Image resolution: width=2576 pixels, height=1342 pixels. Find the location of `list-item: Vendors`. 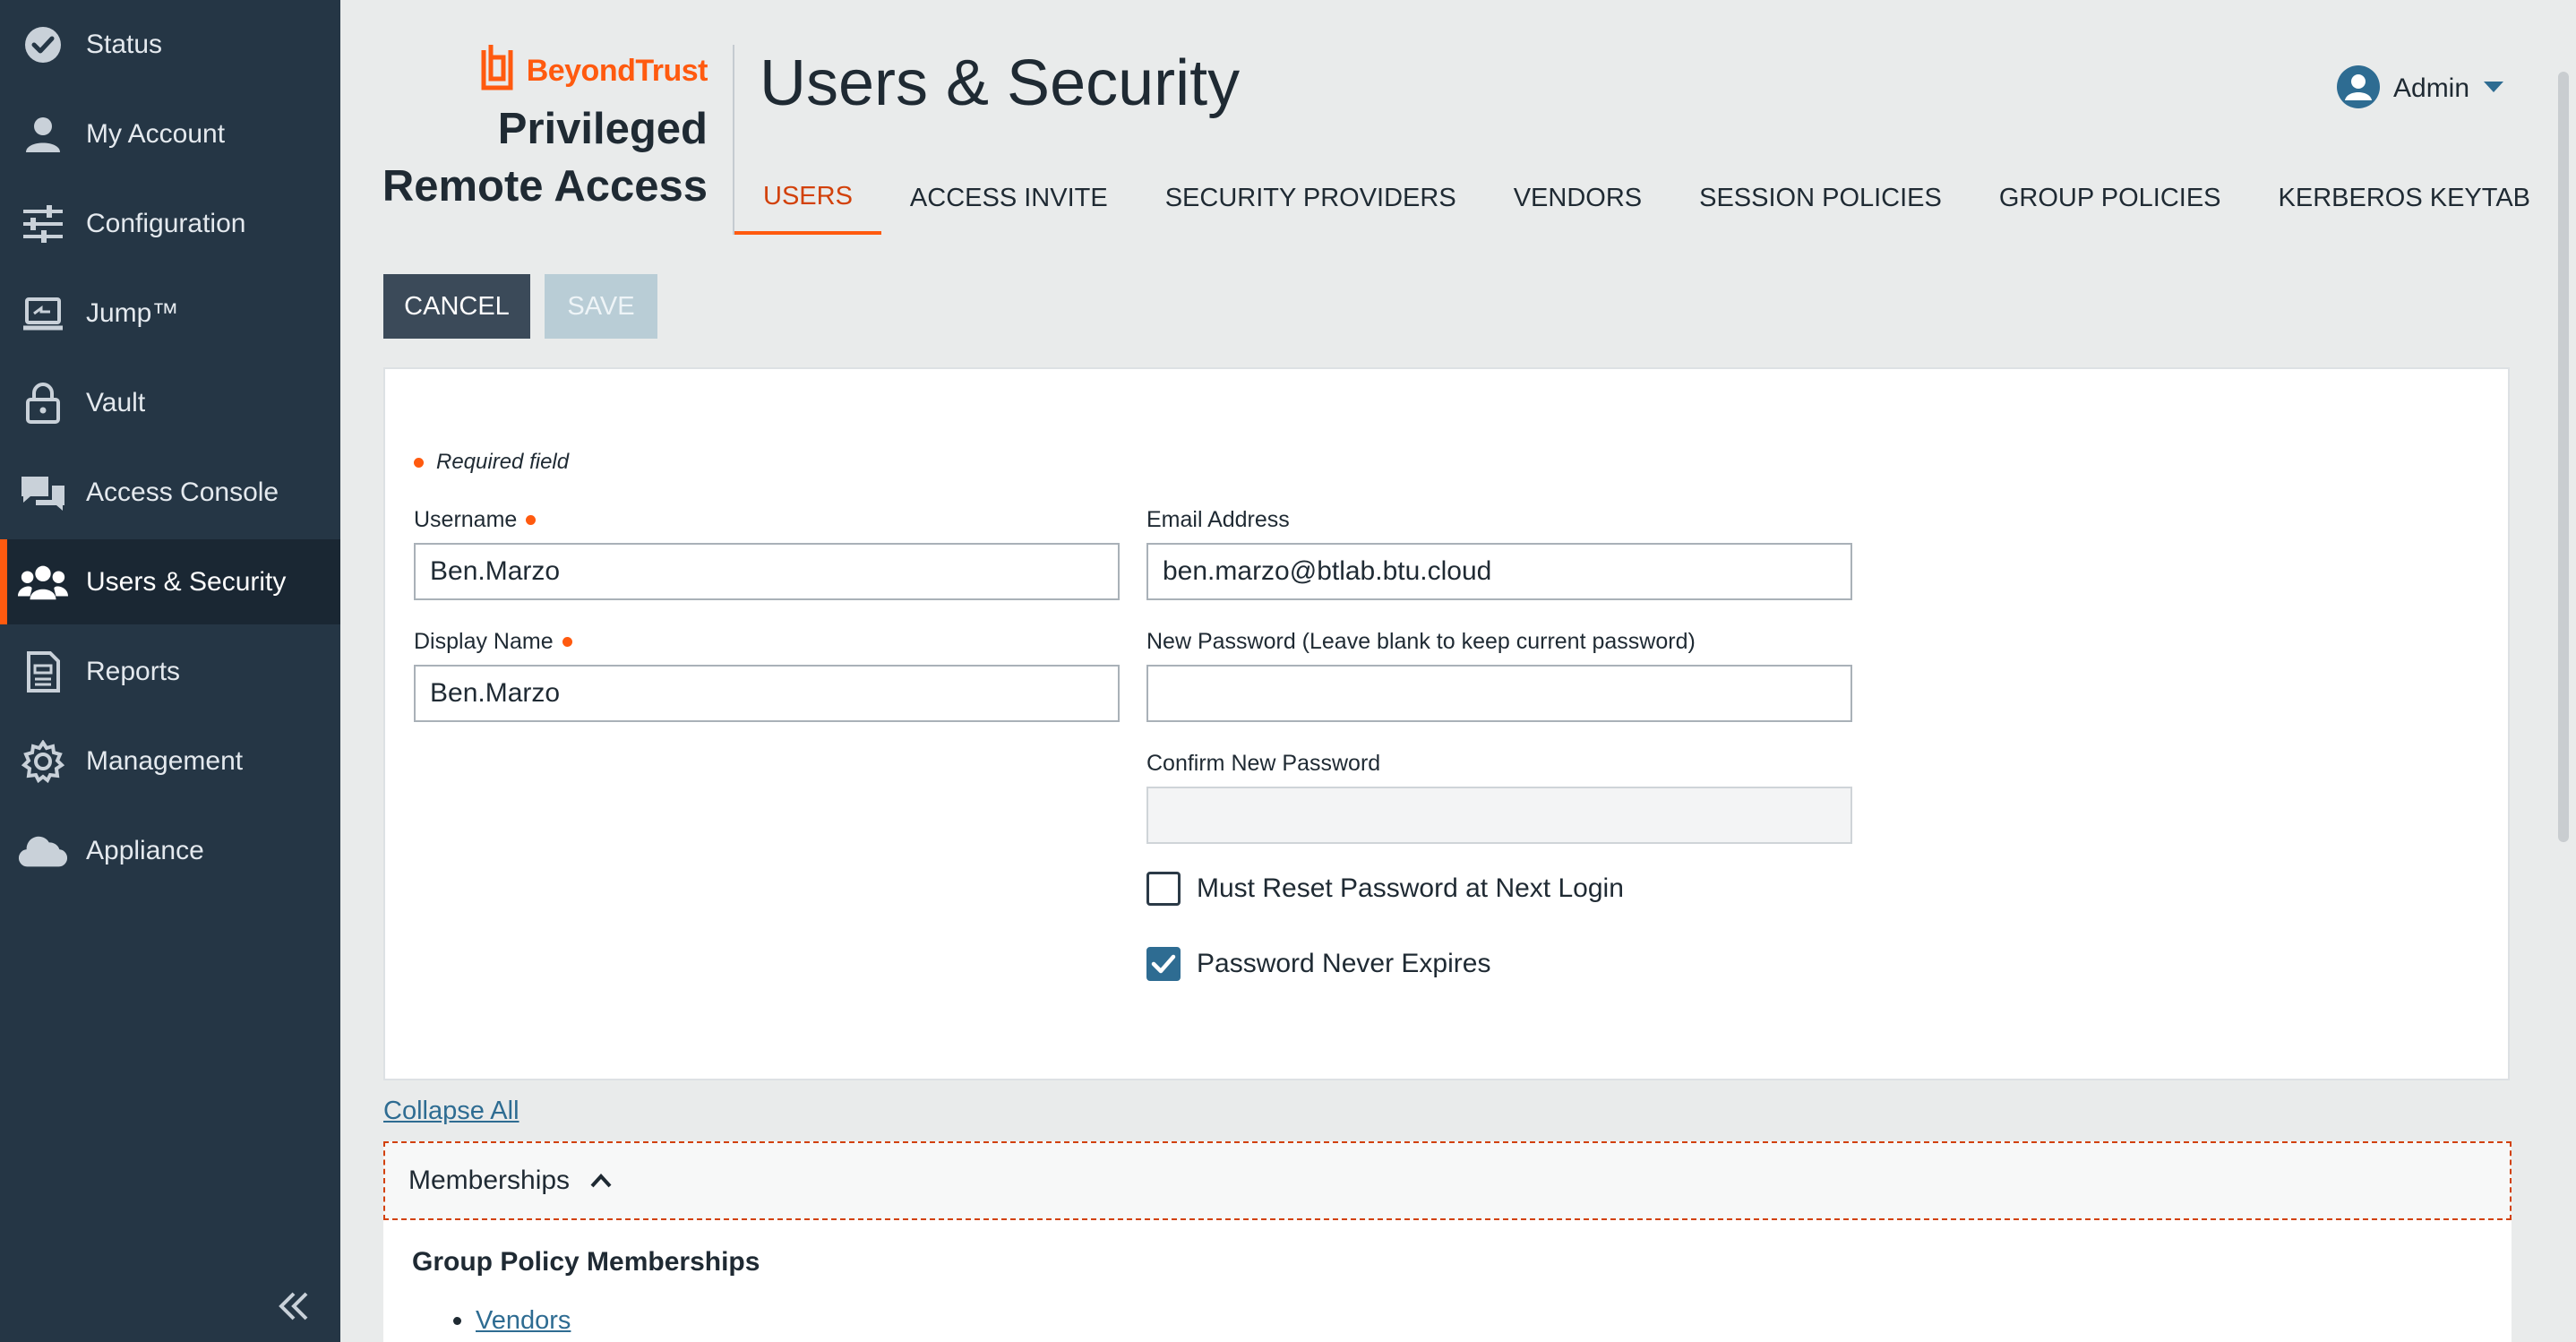

list-item: Vendors is located at coordinates (512, 1321).